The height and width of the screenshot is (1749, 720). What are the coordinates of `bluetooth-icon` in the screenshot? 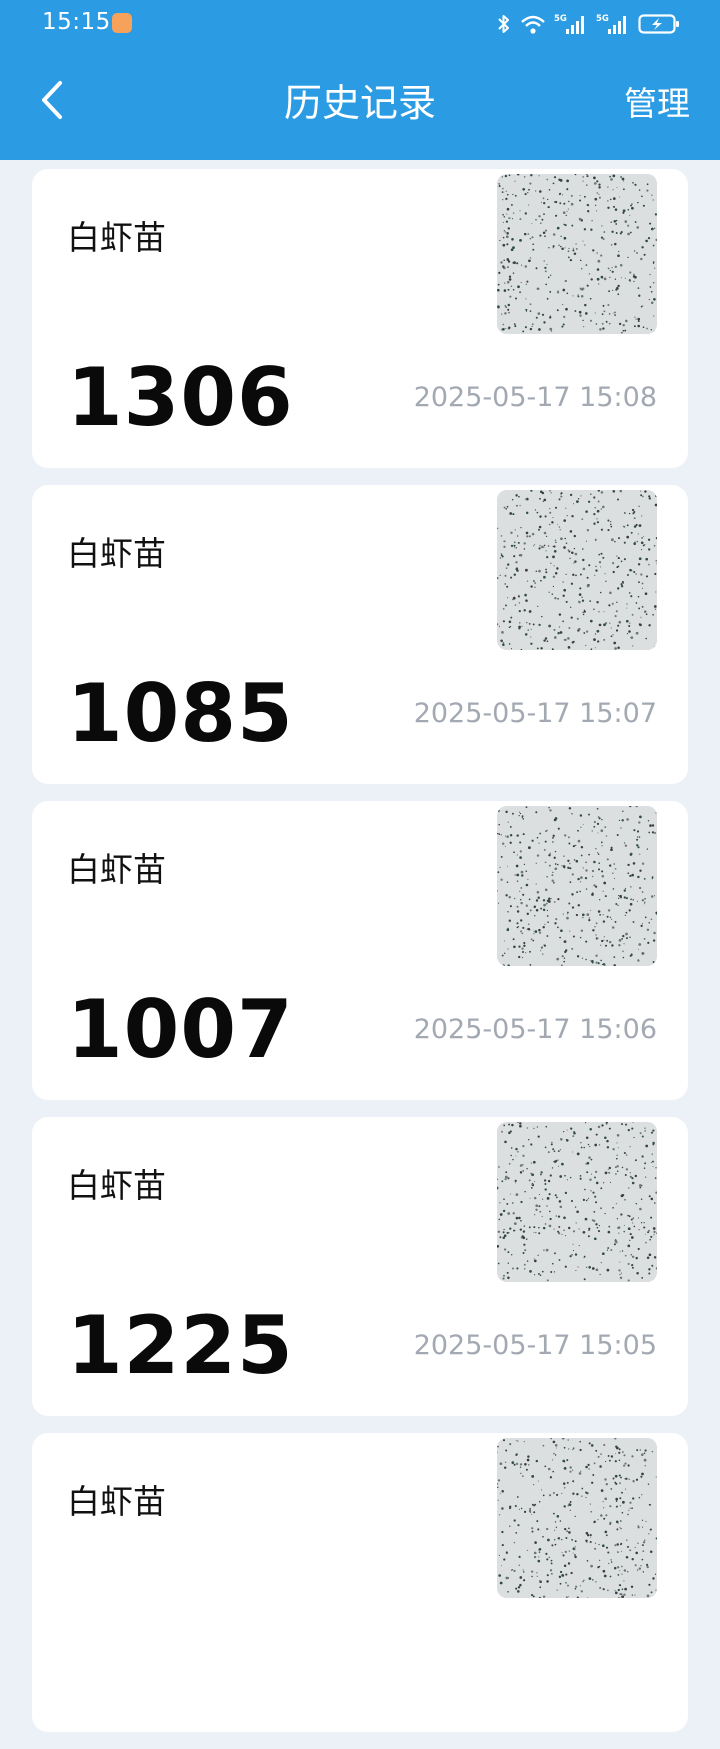 It's located at (503, 24).